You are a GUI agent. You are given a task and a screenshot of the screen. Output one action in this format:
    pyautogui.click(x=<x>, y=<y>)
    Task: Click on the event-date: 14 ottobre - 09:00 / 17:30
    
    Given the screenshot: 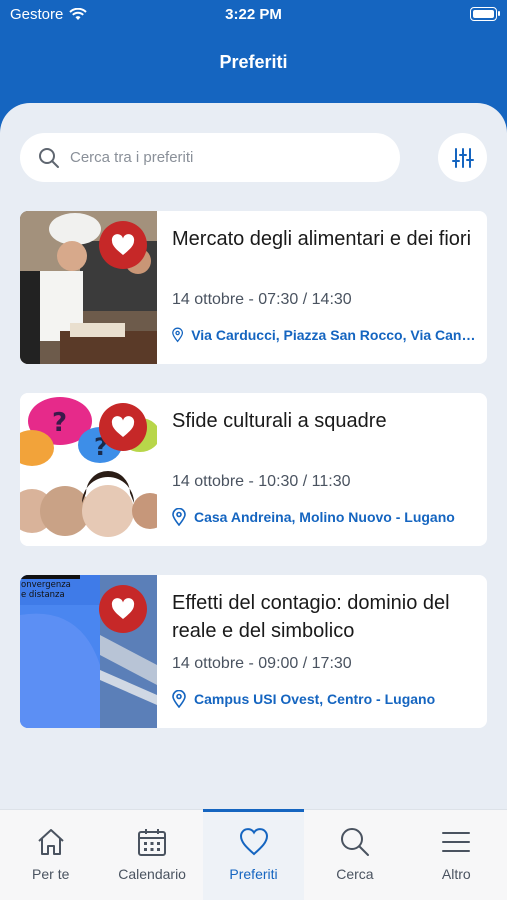 What is the action you would take?
    pyautogui.click(x=262, y=663)
    